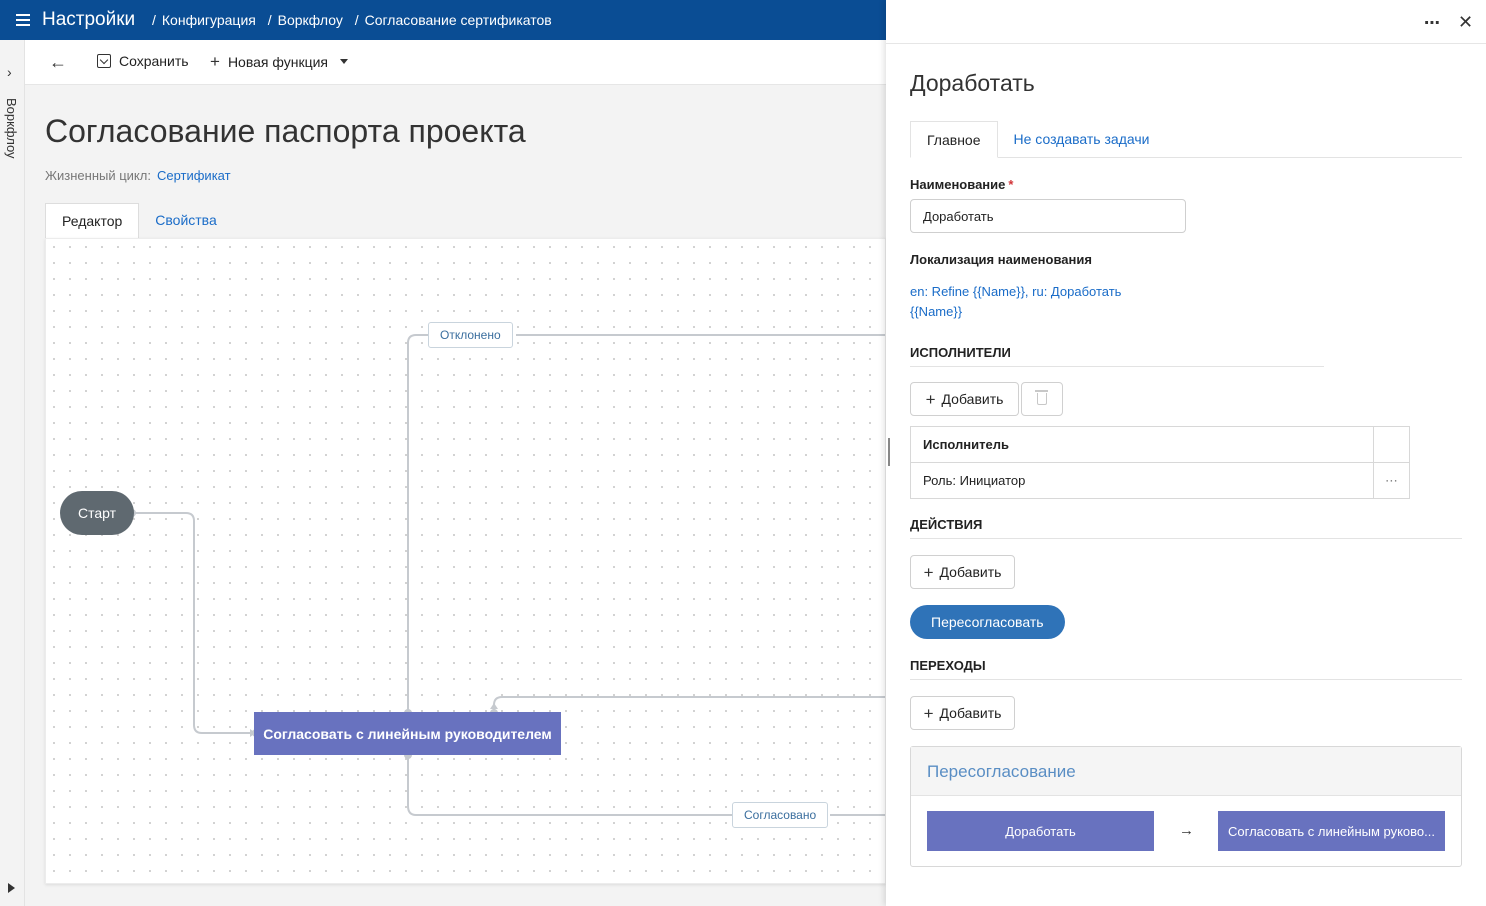  Describe the element at coordinates (1186, 22) in the screenshot. I see `panel-header: ⋯ ✕` at that location.